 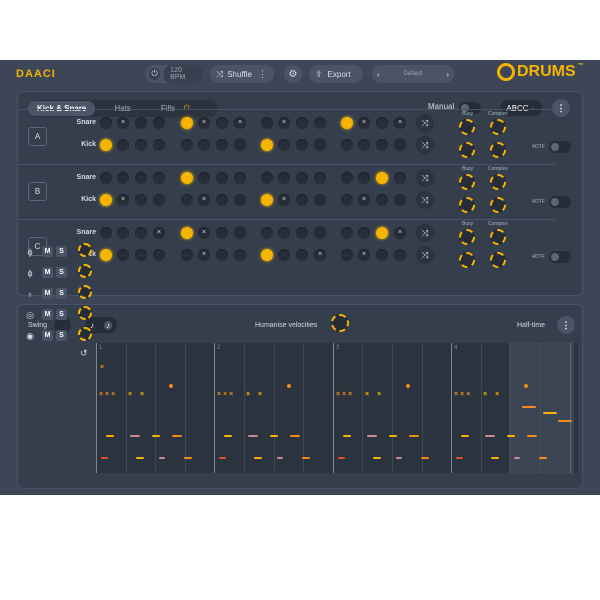 I want to click on export-button: ⇪ Export, so click(x=336, y=74).